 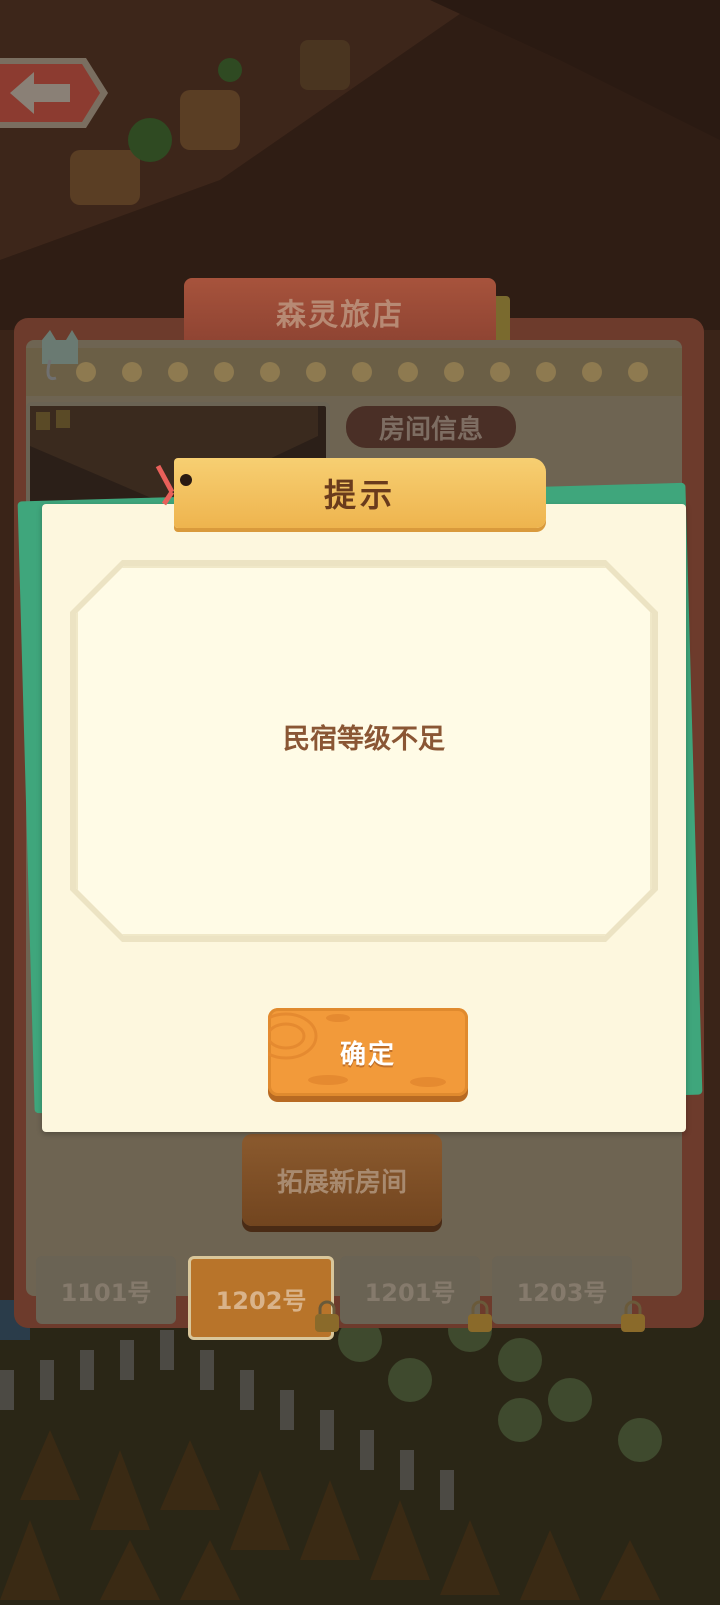 What do you see at coordinates (173, 485) in the screenshot?
I see `ribbon-pin-icon` at bounding box center [173, 485].